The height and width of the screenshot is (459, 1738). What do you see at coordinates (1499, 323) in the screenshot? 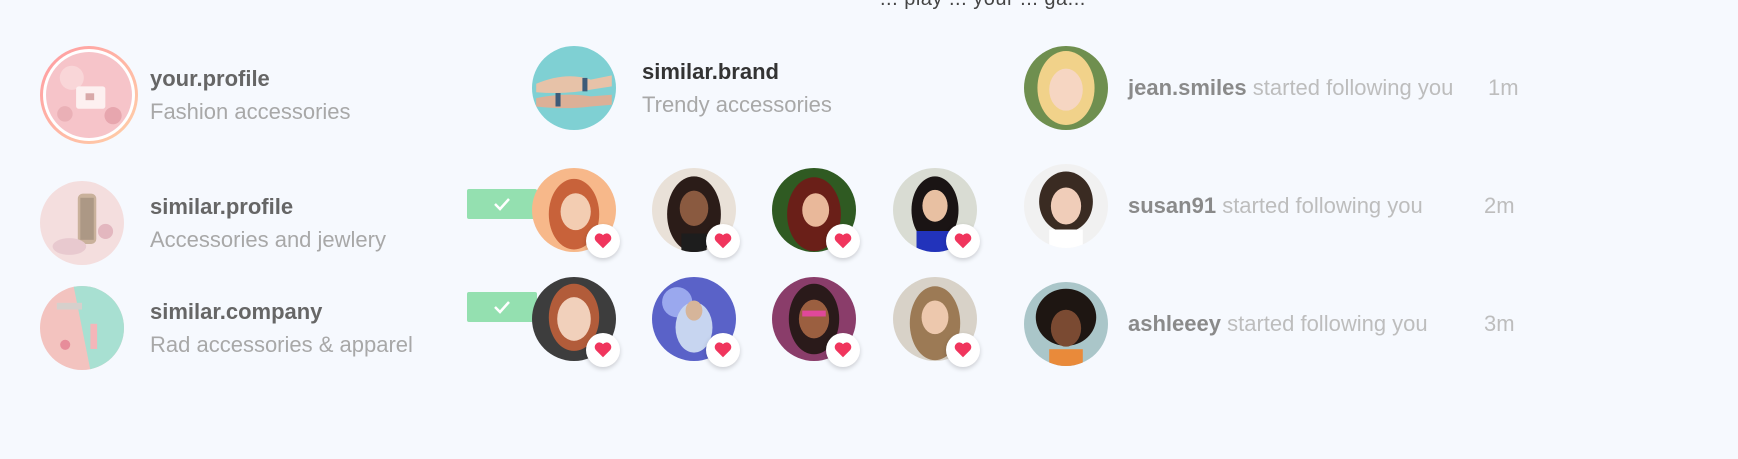
I see `activity-time: 3m` at bounding box center [1499, 323].